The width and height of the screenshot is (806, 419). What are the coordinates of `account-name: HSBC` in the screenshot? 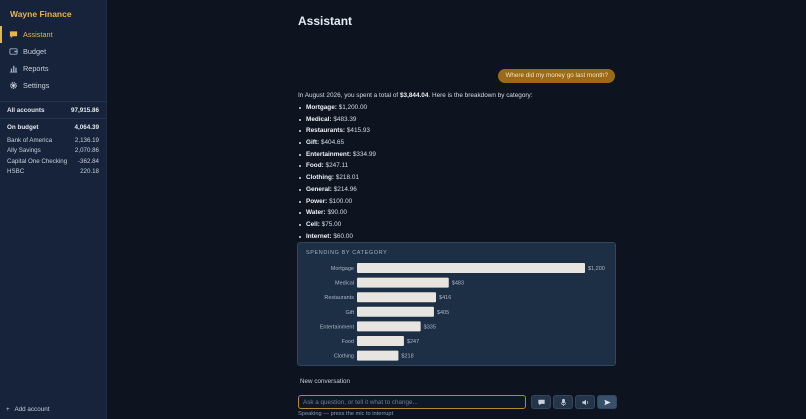 It's located at (16, 172).